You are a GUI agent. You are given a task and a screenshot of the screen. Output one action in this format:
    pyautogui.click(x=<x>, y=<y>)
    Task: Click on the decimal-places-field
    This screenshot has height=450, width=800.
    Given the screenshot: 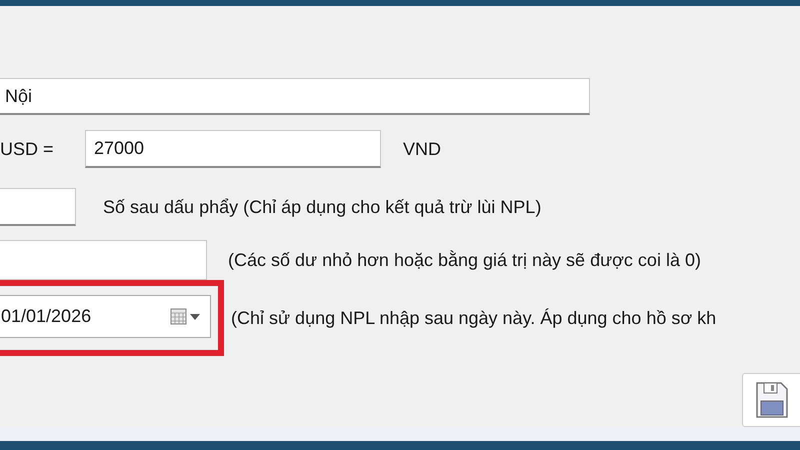 What is the action you would take?
    pyautogui.click(x=38, y=207)
    